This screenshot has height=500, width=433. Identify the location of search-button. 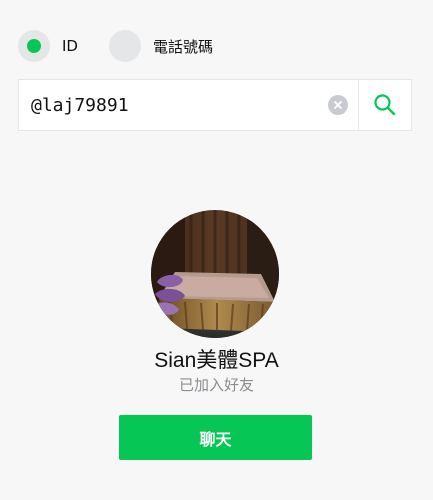
(385, 105).